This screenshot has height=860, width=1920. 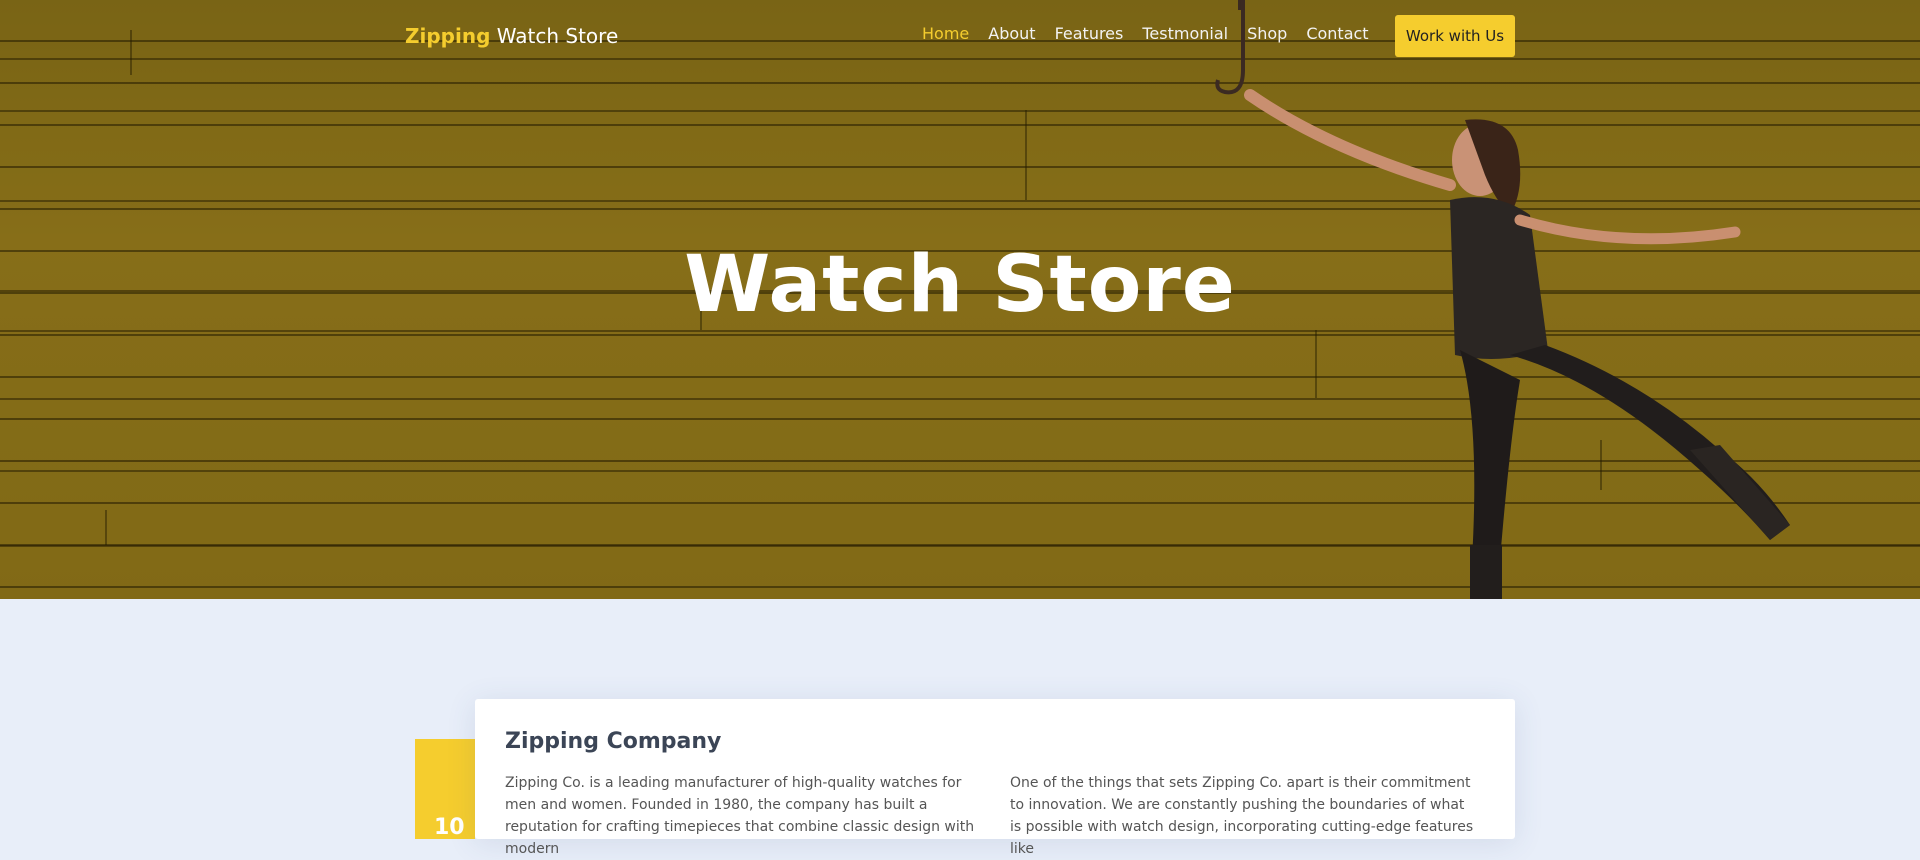 What do you see at coordinates (945, 33) in the screenshot?
I see `nav-home: Home` at bounding box center [945, 33].